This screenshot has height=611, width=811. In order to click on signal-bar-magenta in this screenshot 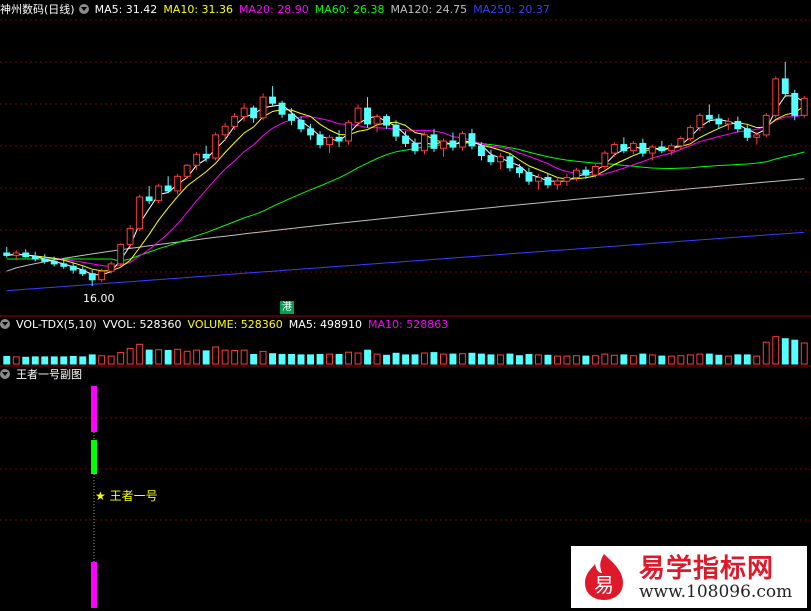, I will do `click(94, 585)`.